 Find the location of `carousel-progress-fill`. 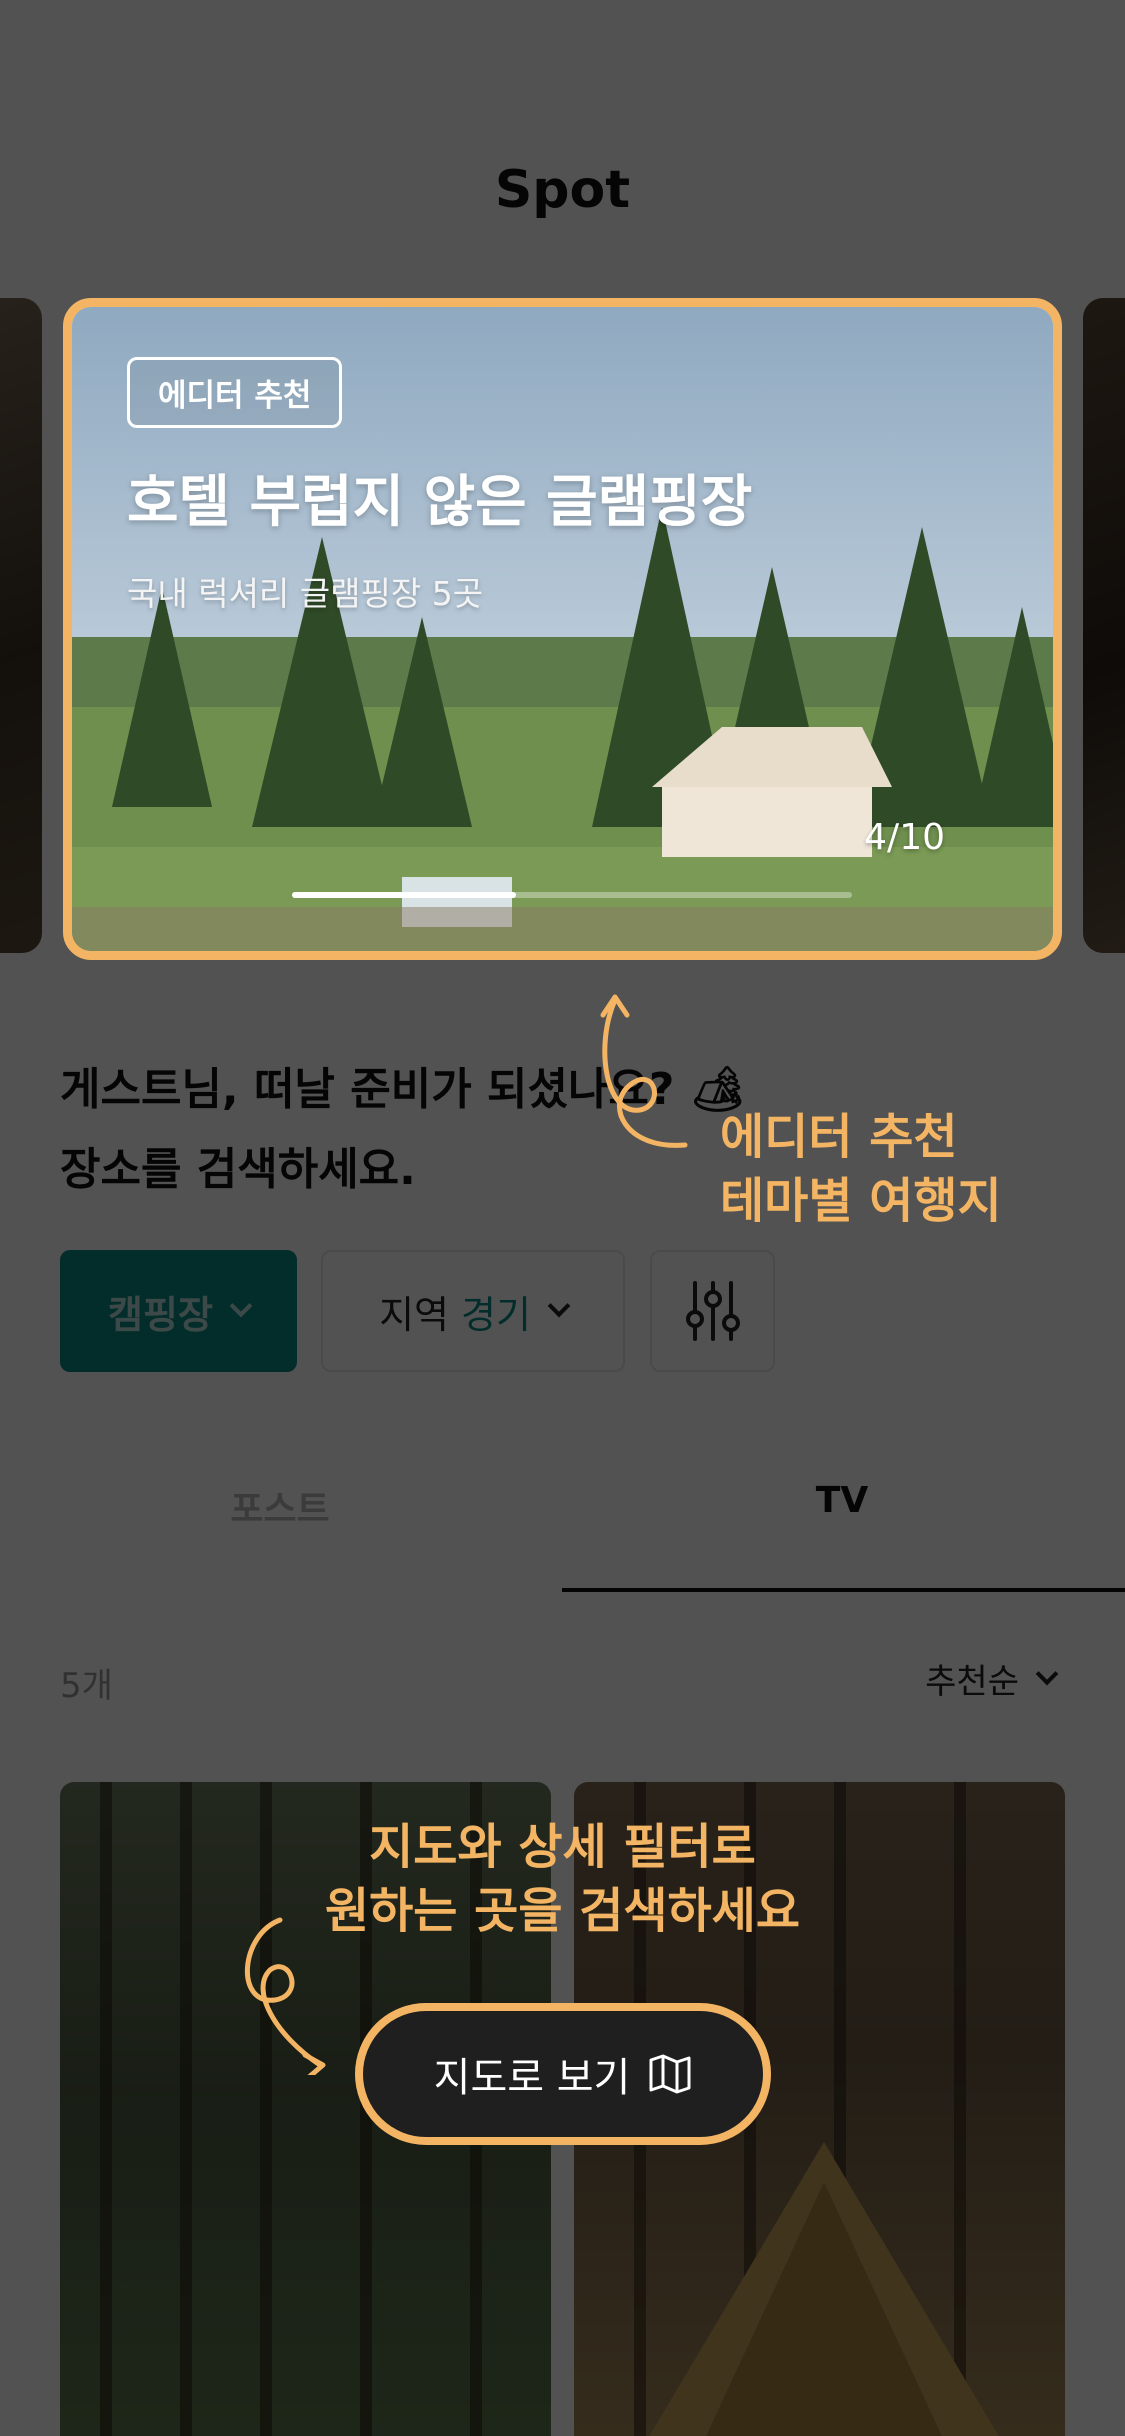

carousel-progress-fill is located at coordinates (404, 895).